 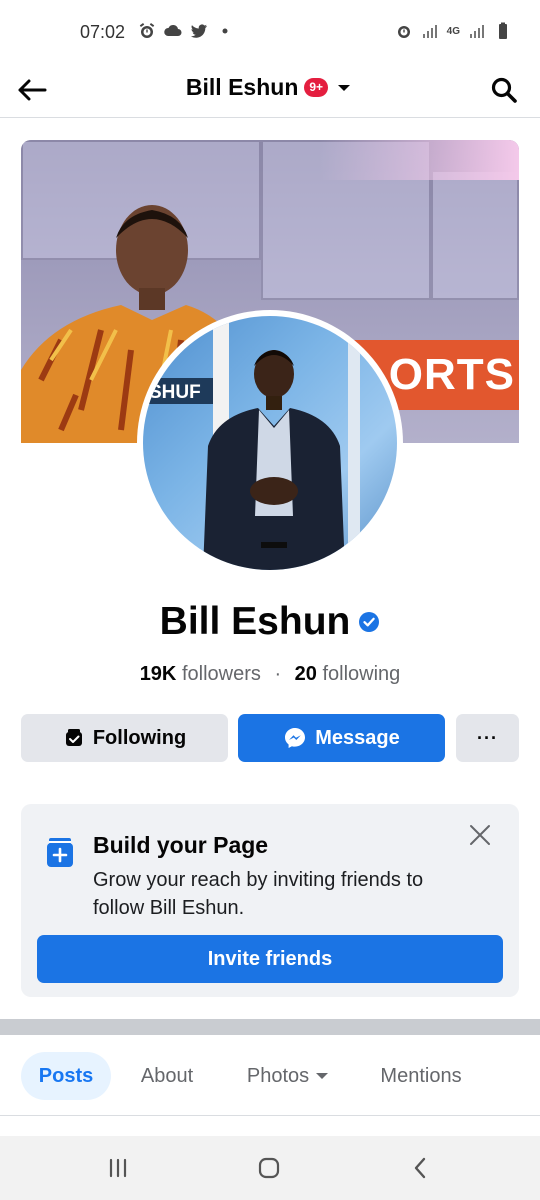 What do you see at coordinates (103, 32) in the screenshot?
I see `status-time: 07:02` at bounding box center [103, 32].